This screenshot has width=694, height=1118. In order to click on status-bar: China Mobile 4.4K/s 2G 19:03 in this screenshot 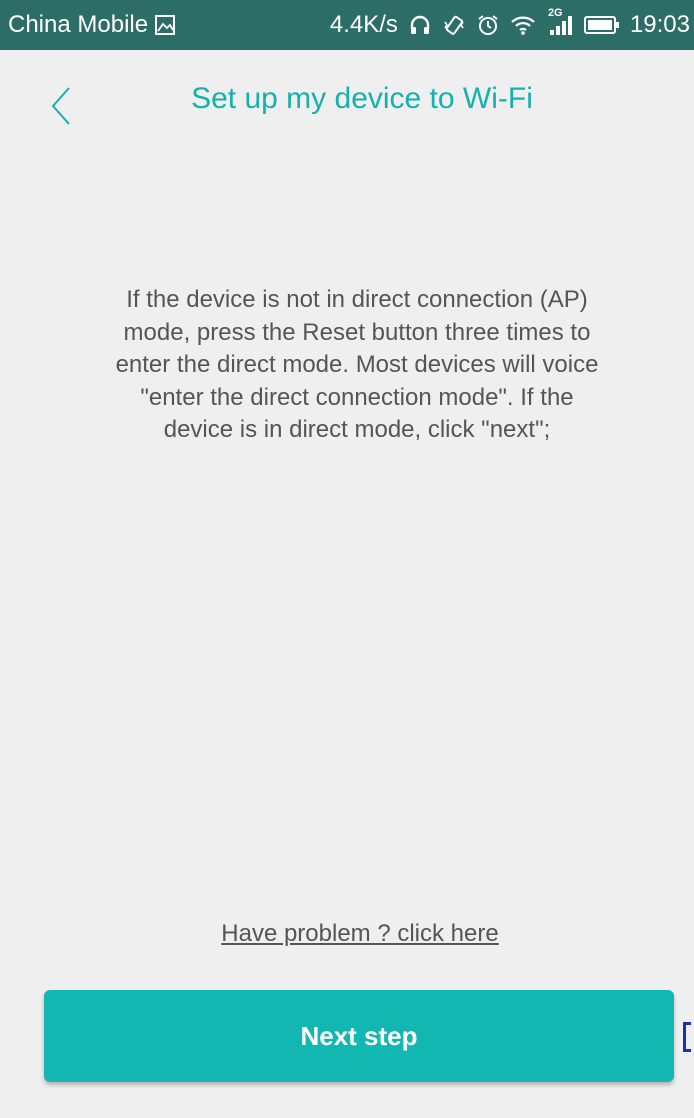, I will do `click(347, 25)`.